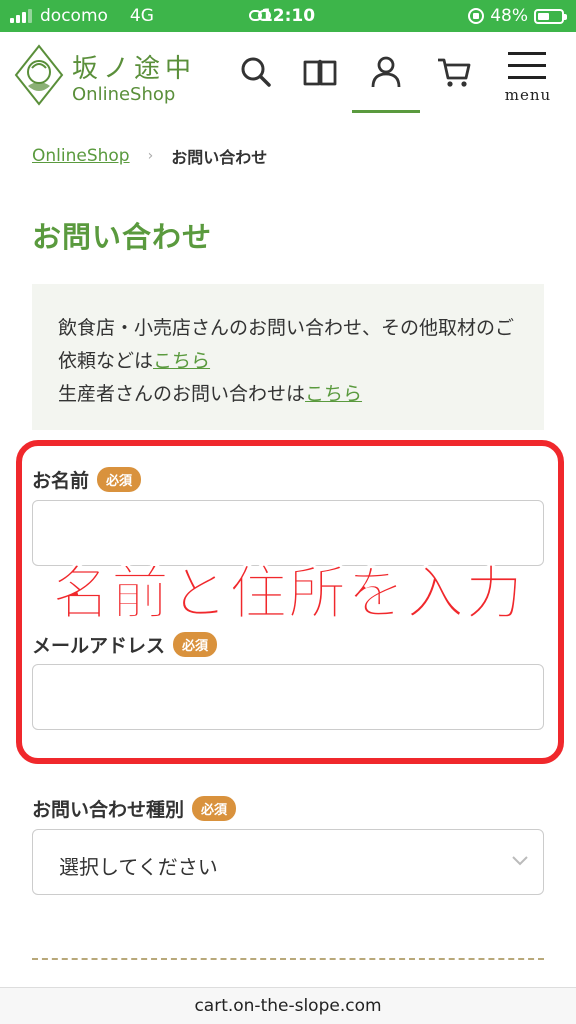 This screenshot has width=576, height=1024. Describe the element at coordinates (288, 697) in the screenshot. I see `email-input` at that location.